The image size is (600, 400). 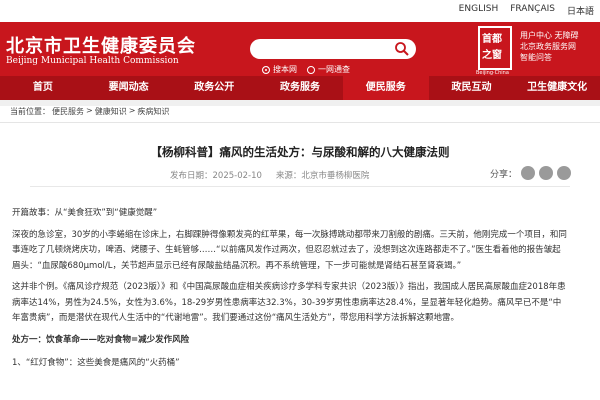 I want to click on wechat-share-icon, so click(x=546, y=173).